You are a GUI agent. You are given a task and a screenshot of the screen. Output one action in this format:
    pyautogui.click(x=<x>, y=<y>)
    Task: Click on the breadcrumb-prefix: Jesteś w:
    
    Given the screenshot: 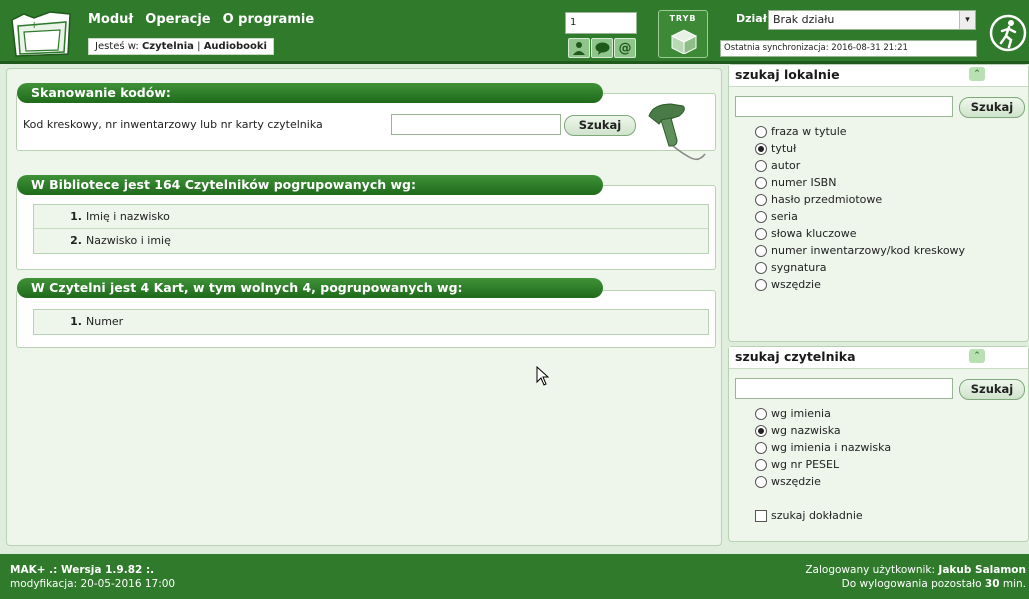 What is the action you would take?
    pyautogui.click(x=117, y=46)
    